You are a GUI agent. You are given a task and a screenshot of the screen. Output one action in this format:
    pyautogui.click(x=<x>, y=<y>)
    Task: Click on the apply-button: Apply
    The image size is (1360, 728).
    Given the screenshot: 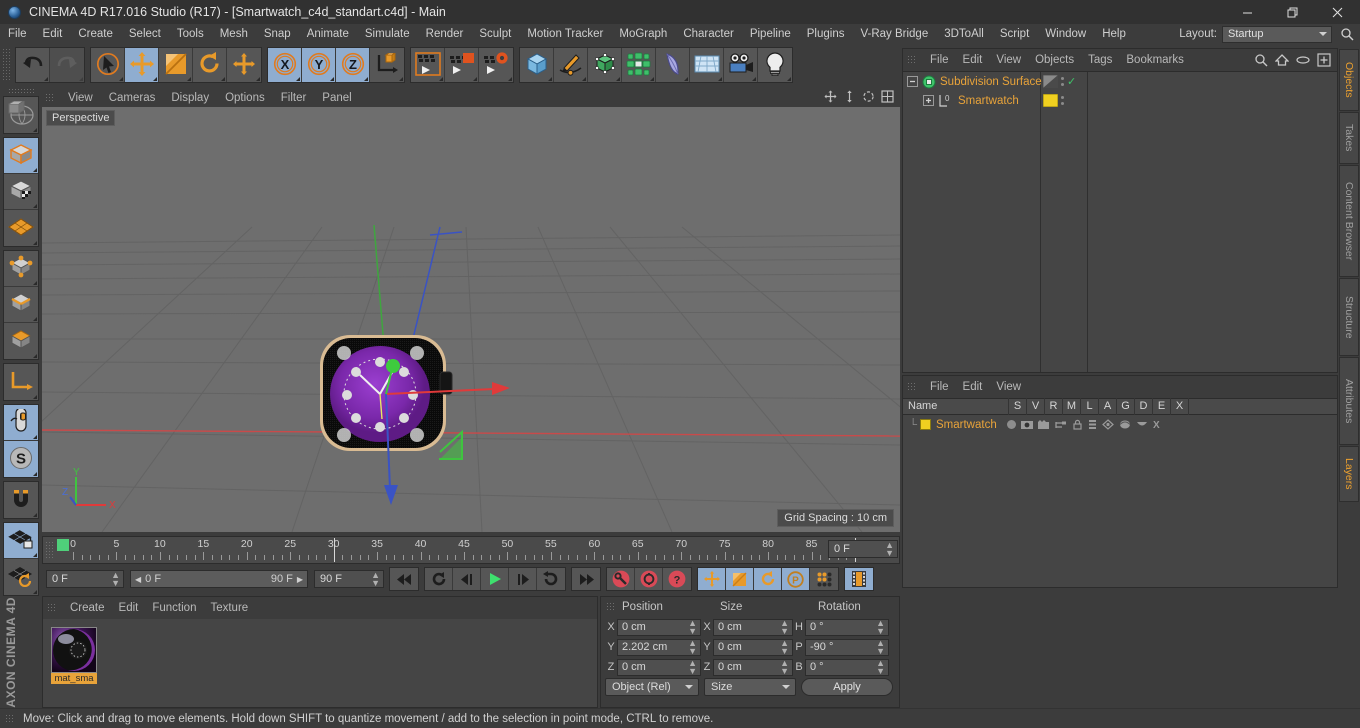 What is the action you would take?
    pyautogui.click(x=847, y=687)
    